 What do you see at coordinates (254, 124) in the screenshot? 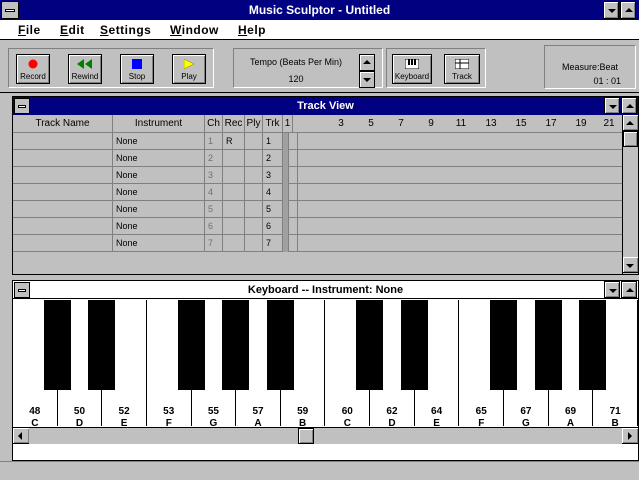
I see `col-ply: Ply` at bounding box center [254, 124].